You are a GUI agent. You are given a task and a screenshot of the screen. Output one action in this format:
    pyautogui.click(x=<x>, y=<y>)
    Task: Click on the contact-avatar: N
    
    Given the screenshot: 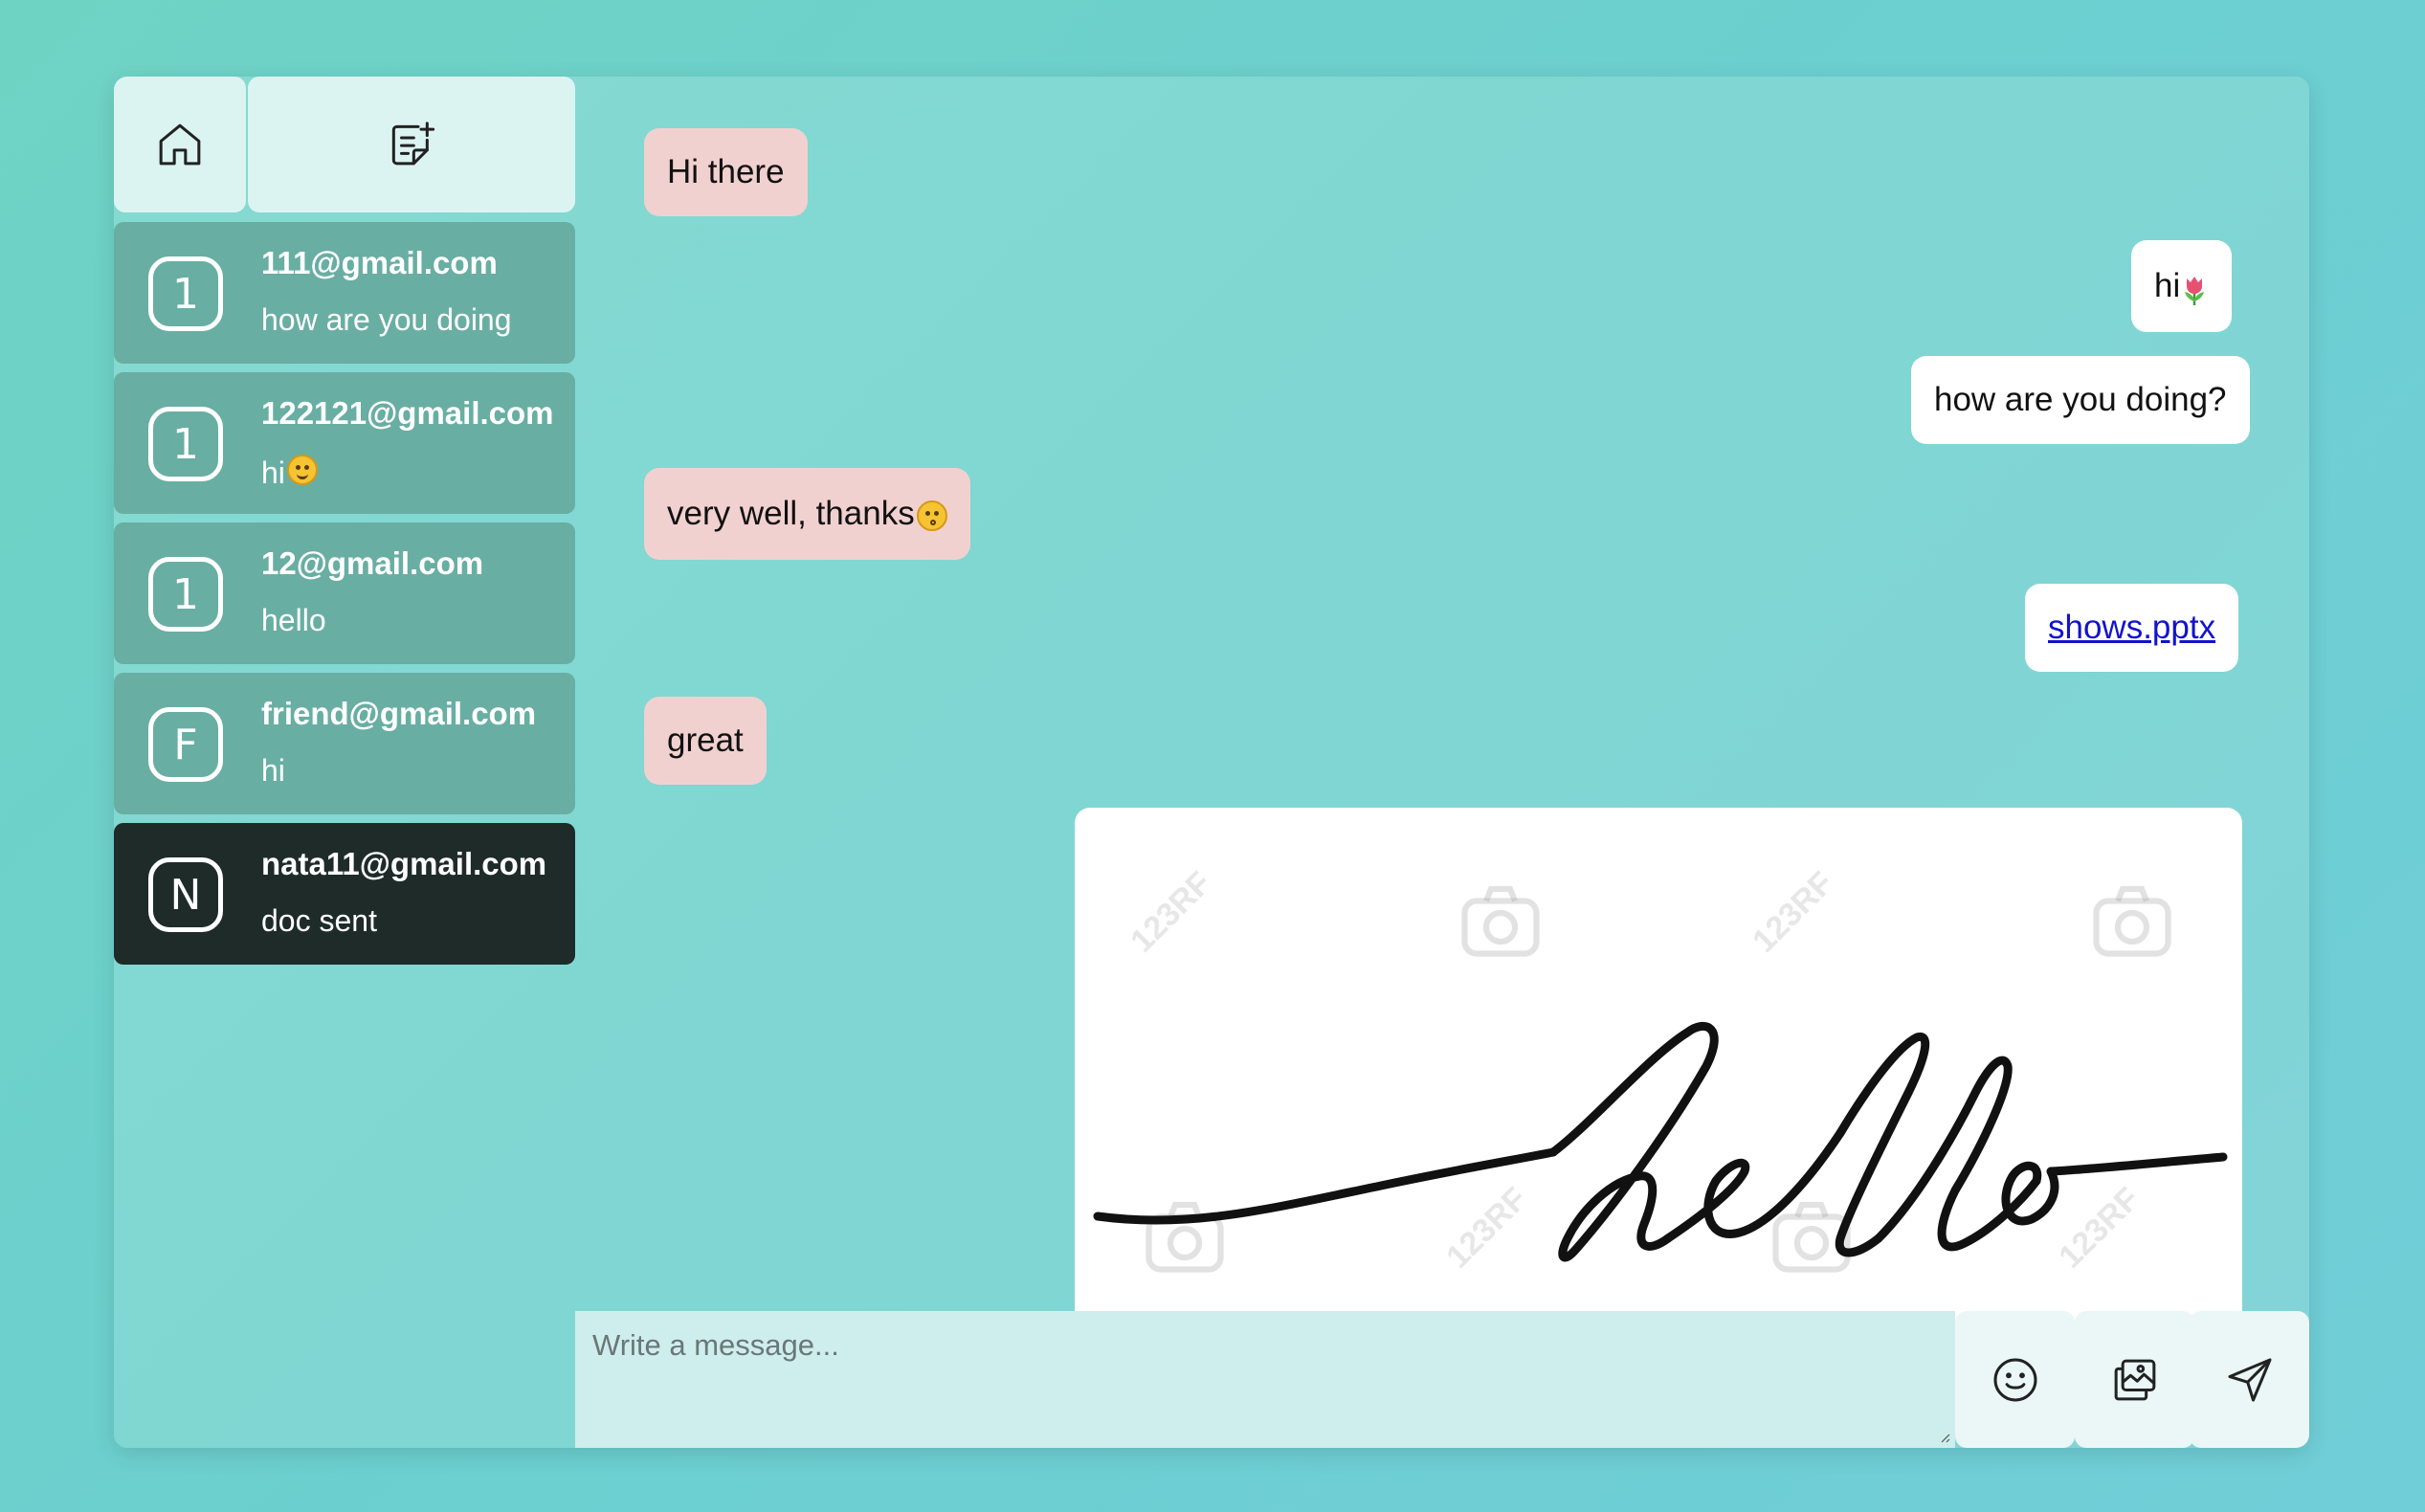 What is the action you would take?
    pyautogui.click(x=185, y=894)
    